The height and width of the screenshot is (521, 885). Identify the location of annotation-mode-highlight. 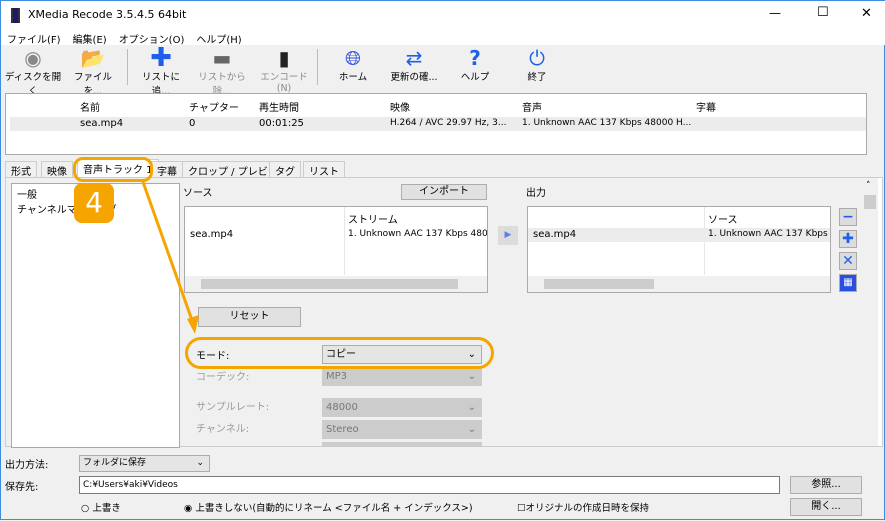
(339, 353).